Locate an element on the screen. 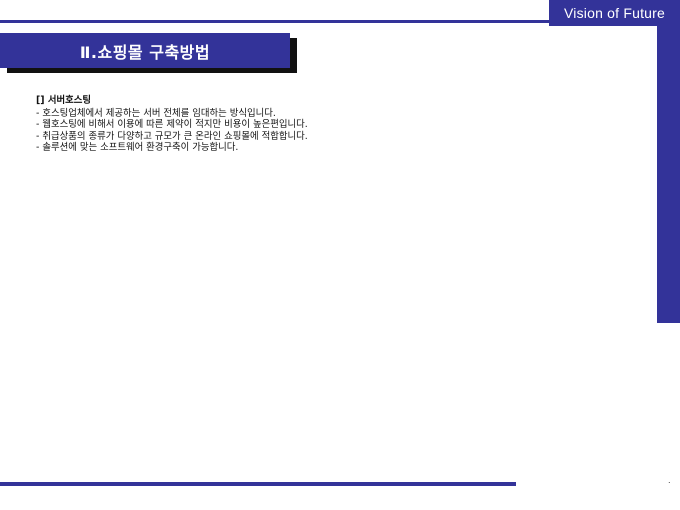  bottom-divider is located at coordinates (258, 484).